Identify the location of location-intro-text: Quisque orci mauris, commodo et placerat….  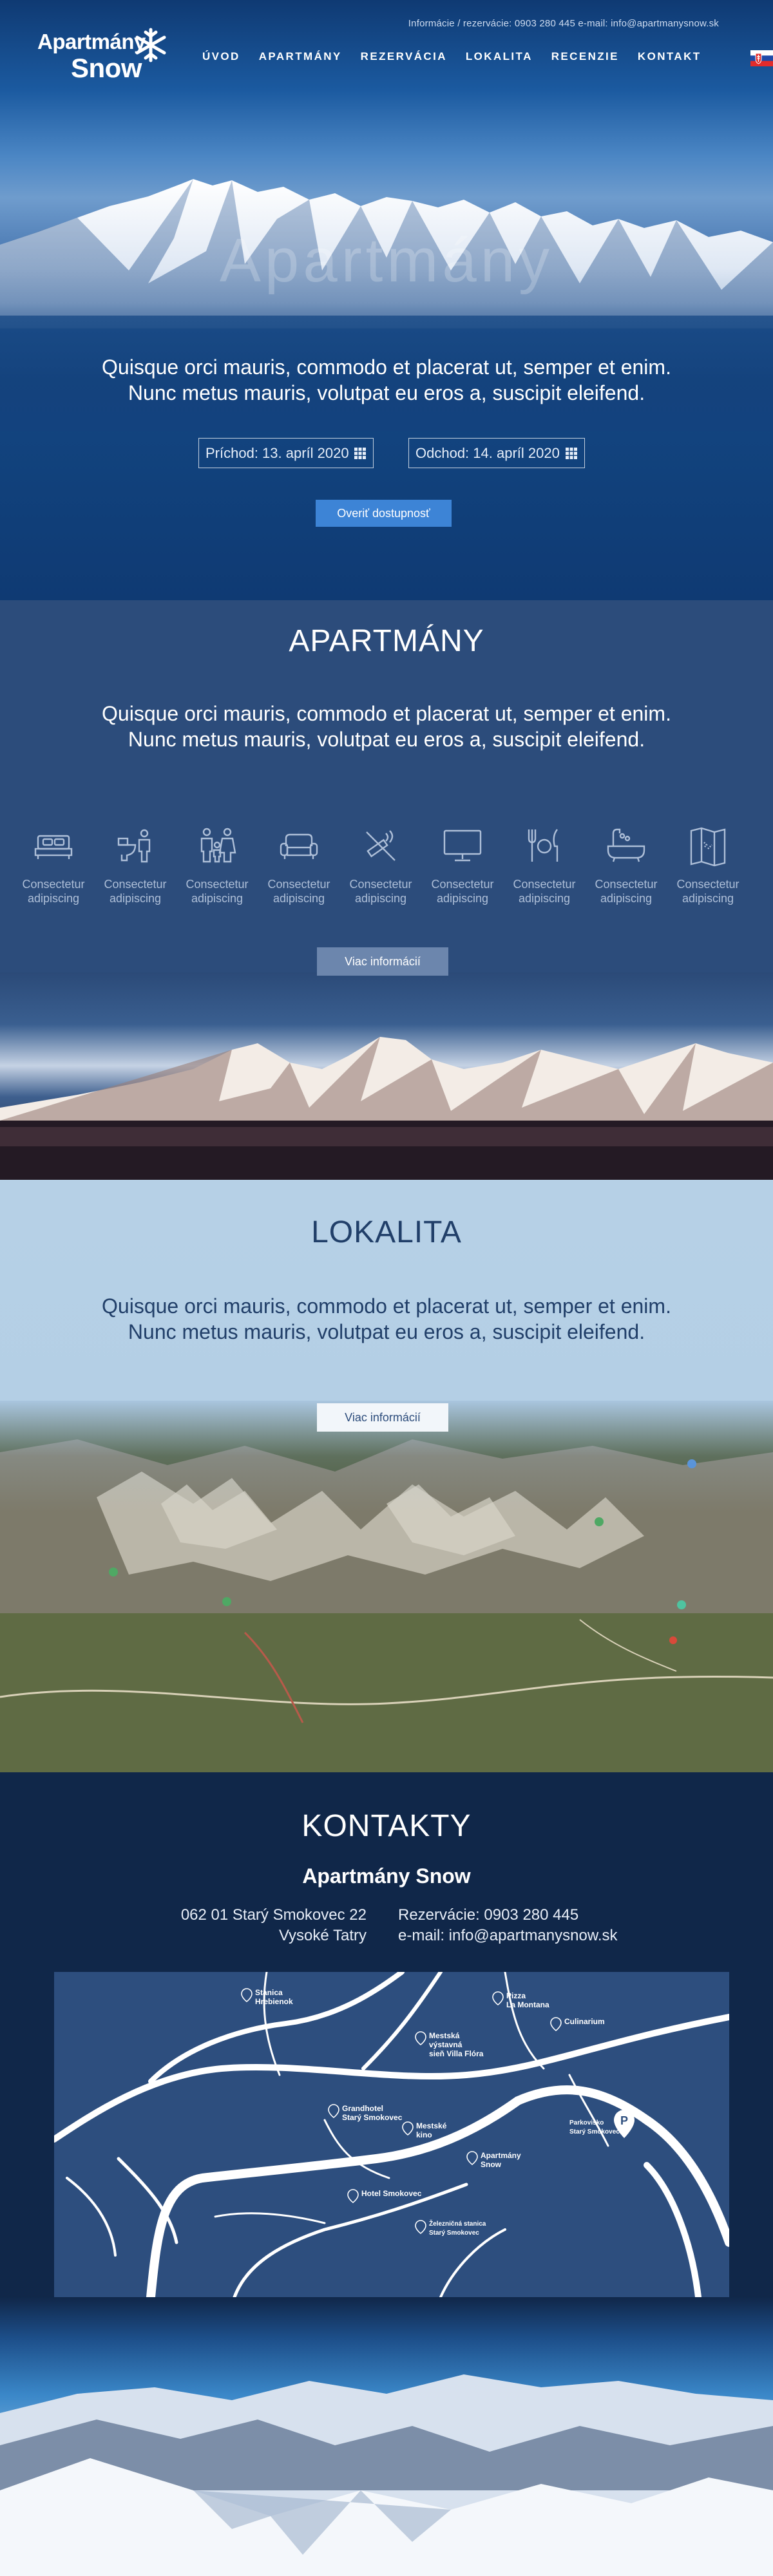
(386, 1319).